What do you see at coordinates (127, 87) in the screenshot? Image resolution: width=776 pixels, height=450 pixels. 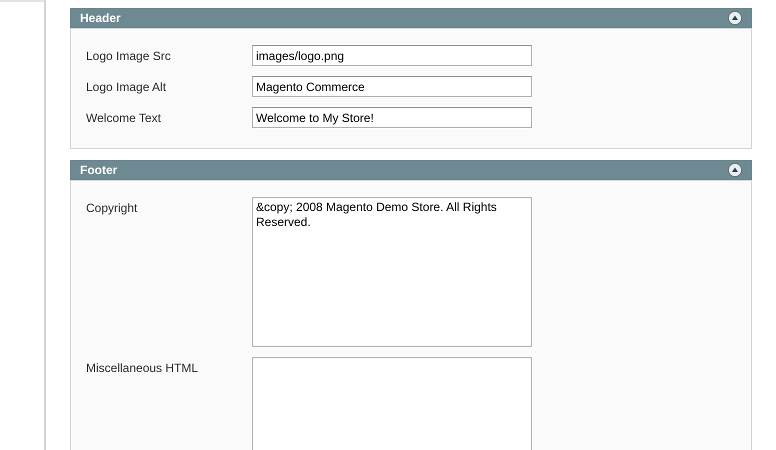 I see `field-label: Logo Image Alt` at bounding box center [127, 87].